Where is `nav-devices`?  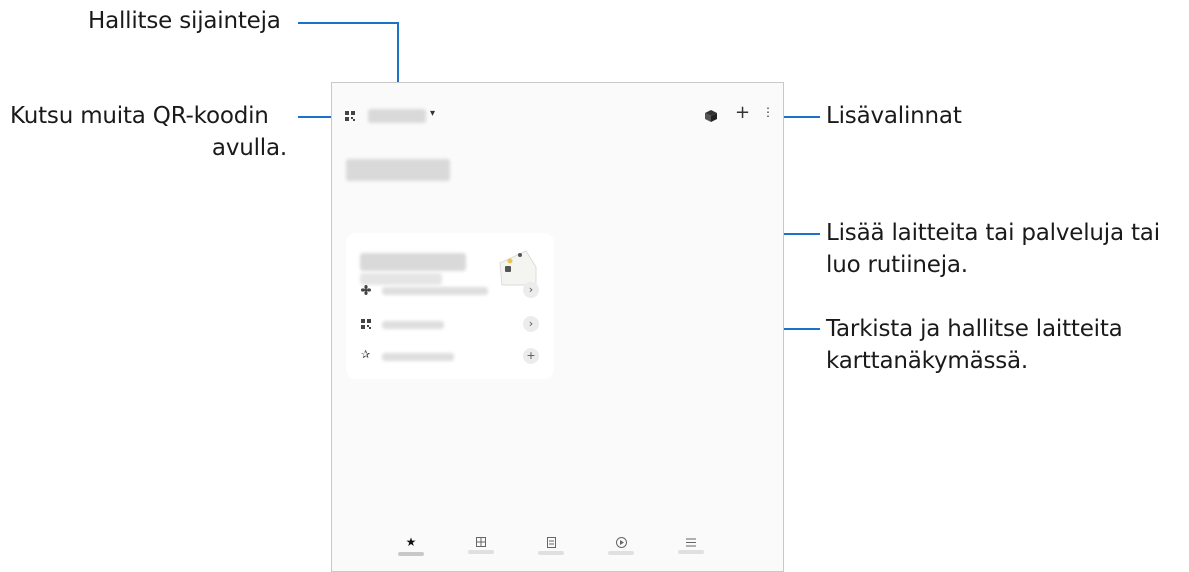 nav-devices is located at coordinates (481, 544).